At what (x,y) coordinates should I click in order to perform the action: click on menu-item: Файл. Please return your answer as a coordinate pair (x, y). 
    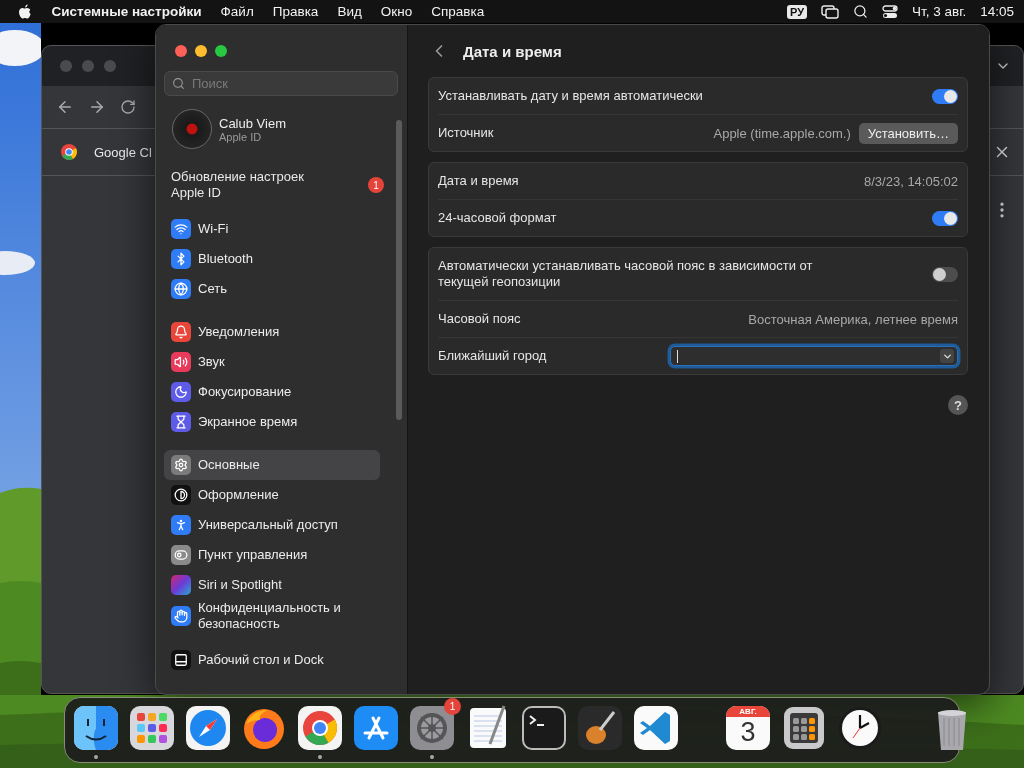
    Looking at the image, I should click on (237, 11).